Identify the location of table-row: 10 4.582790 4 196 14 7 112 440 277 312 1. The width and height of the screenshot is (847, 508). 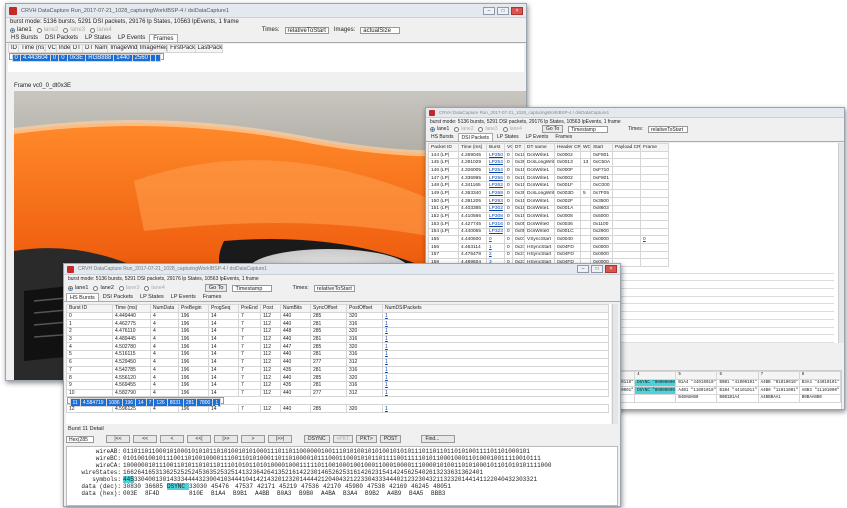
(337, 393).